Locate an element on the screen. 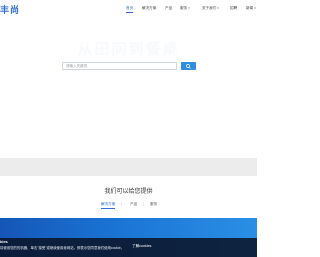 The height and width of the screenshot is (257, 320). nav-about-label: 关于我们 is located at coordinates (209, 8).